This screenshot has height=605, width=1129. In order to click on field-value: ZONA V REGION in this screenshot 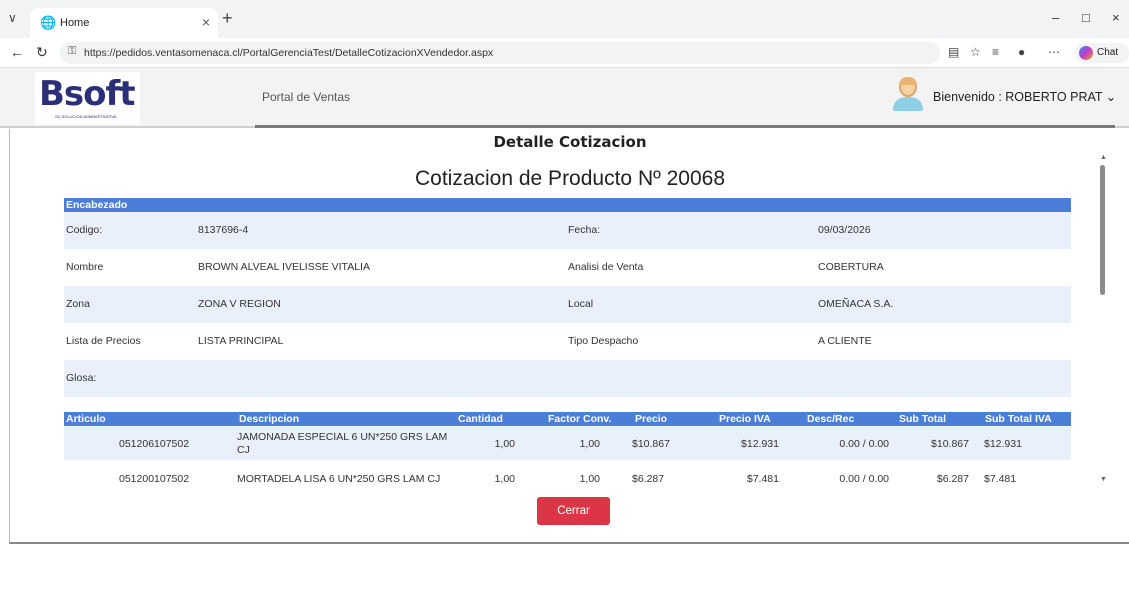, I will do `click(239, 304)`.